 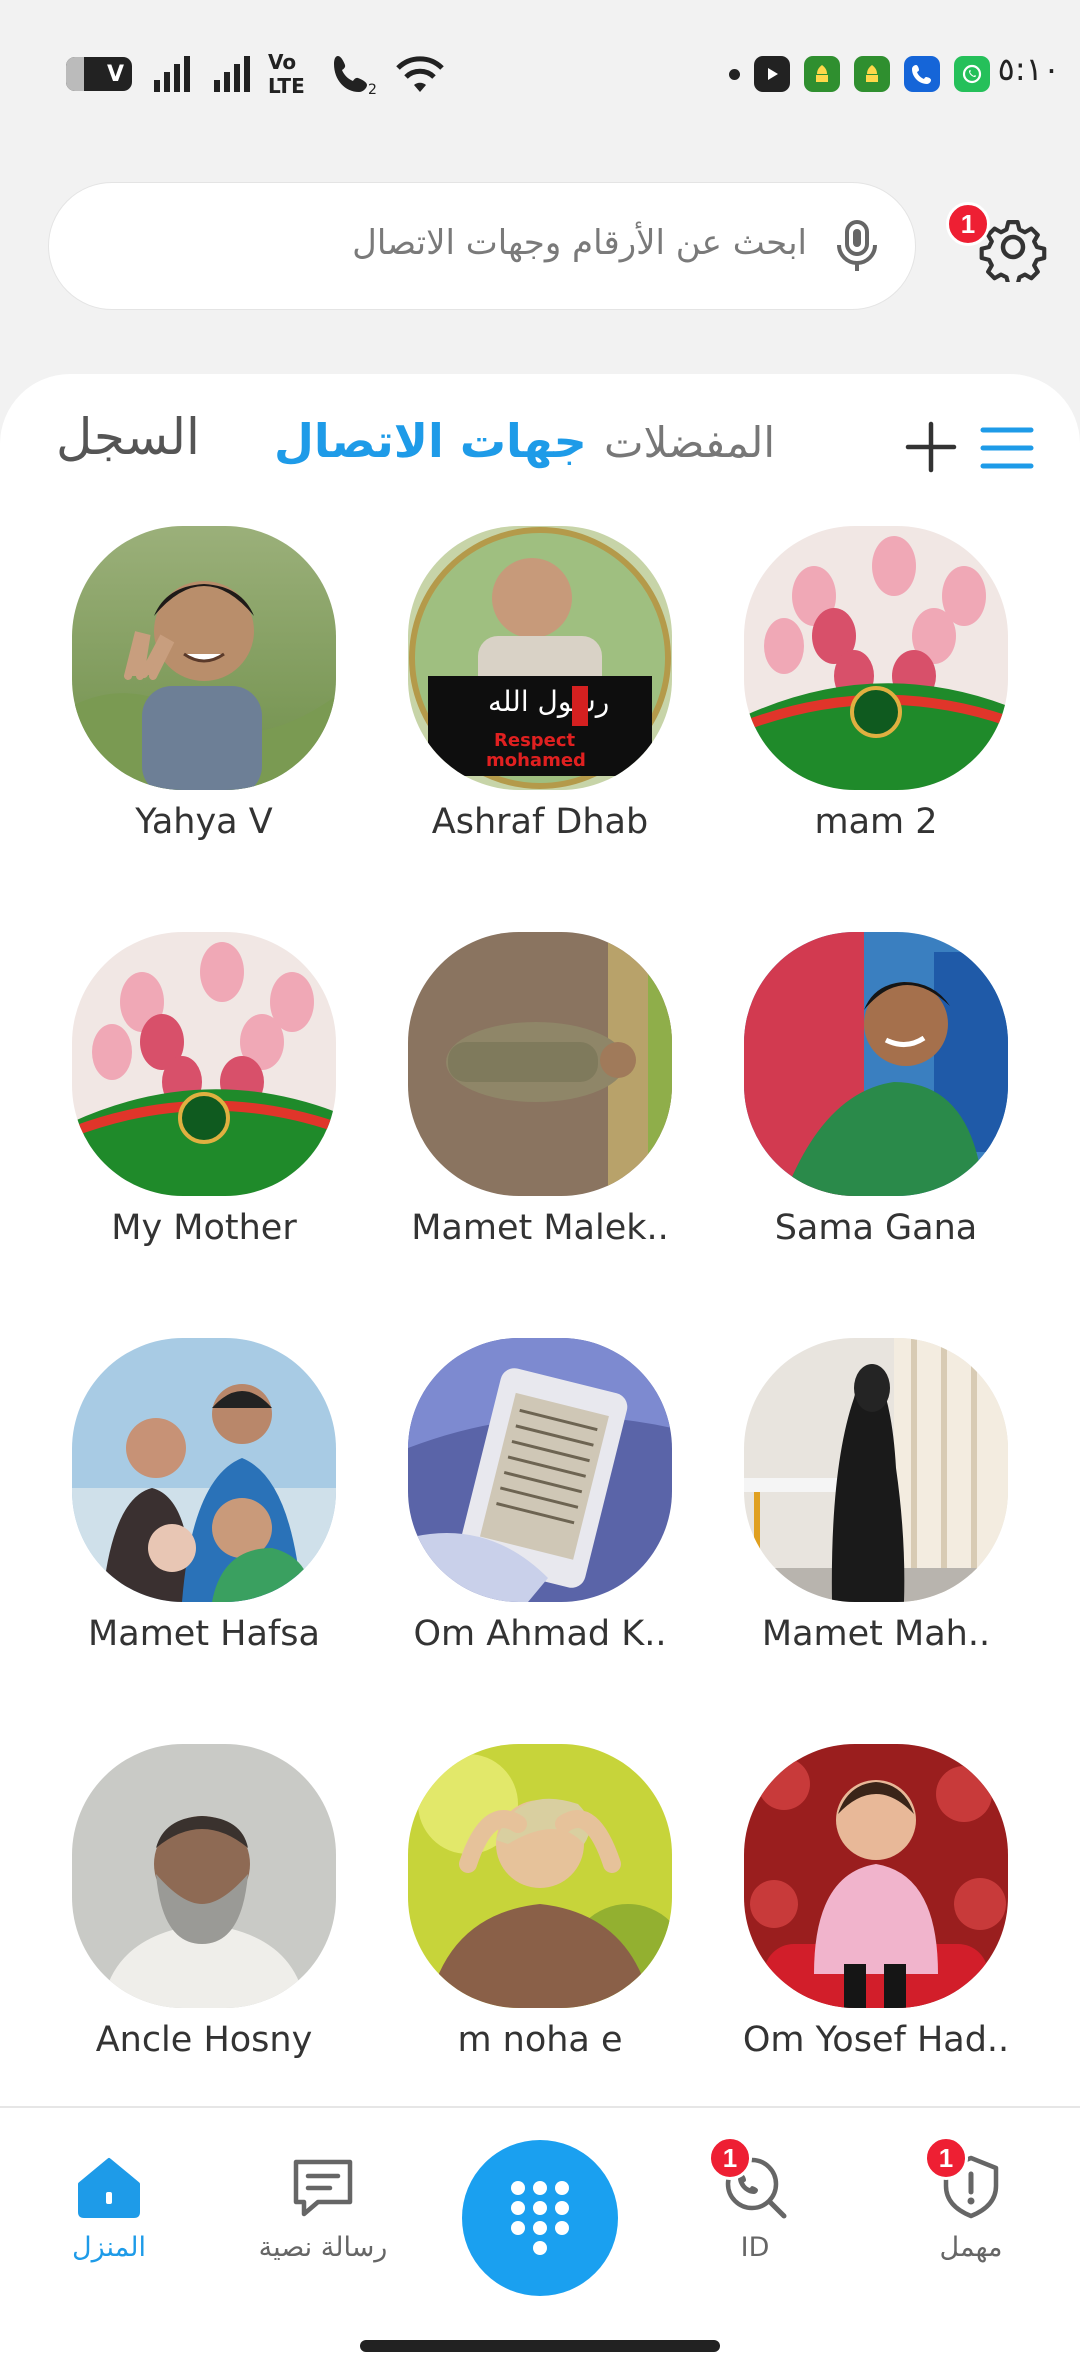 What do you see at coordinates (540, 2346) in the screenshot?
I see `home-indicator` at bounding box center [540, 2346].